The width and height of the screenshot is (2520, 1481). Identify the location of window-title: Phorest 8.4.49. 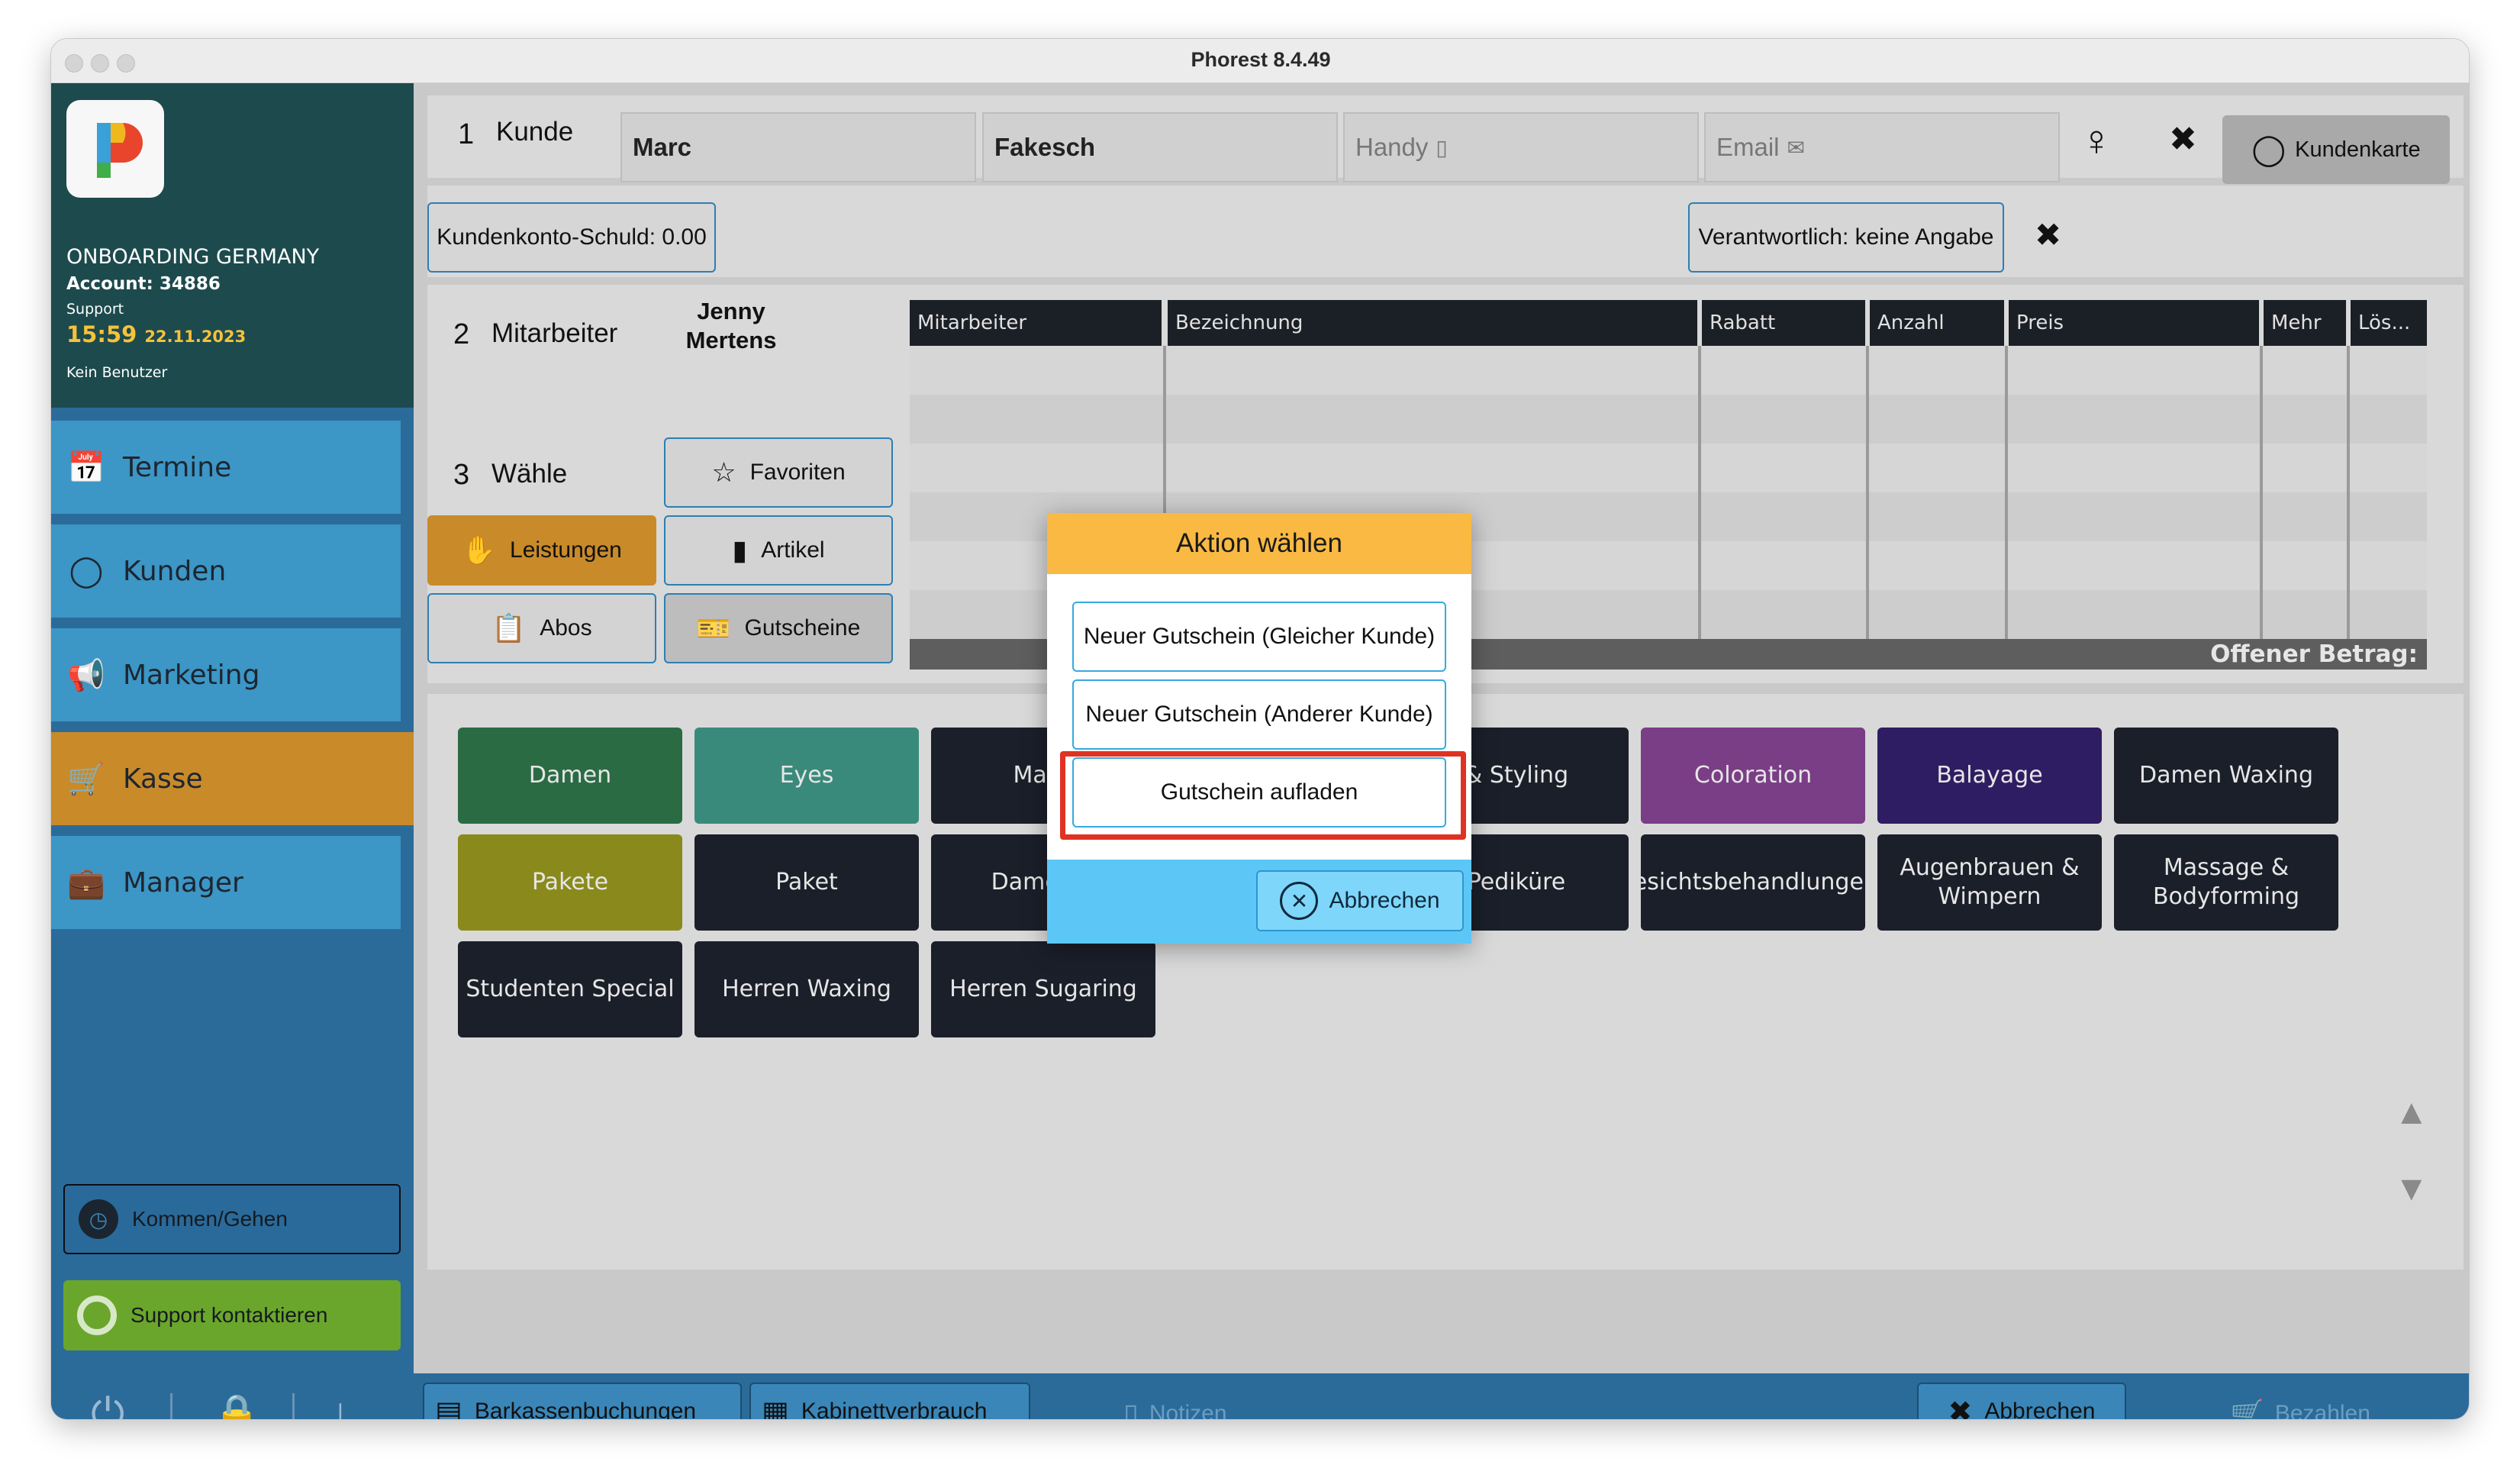
(1261, 59).